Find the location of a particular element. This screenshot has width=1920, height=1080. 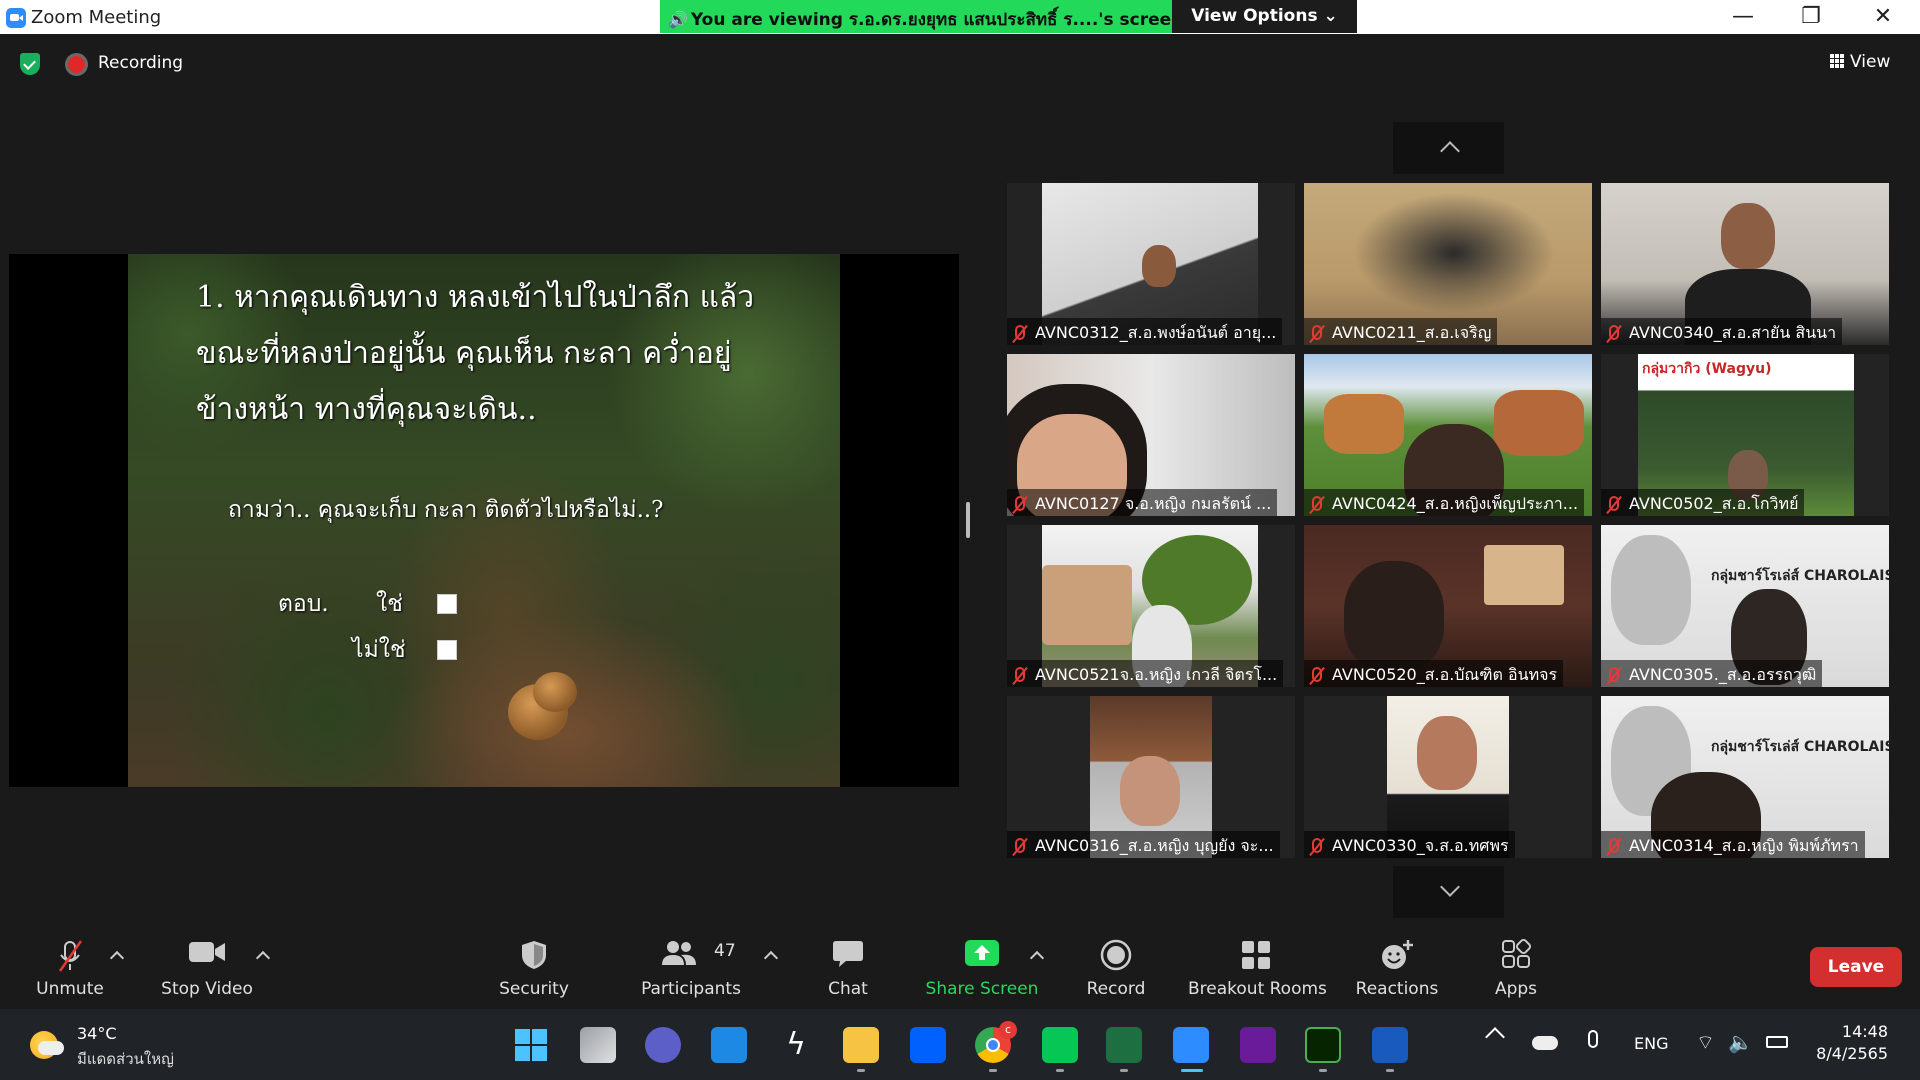

onedrive-cloud-icon is located at coordinates (1545, 1043).